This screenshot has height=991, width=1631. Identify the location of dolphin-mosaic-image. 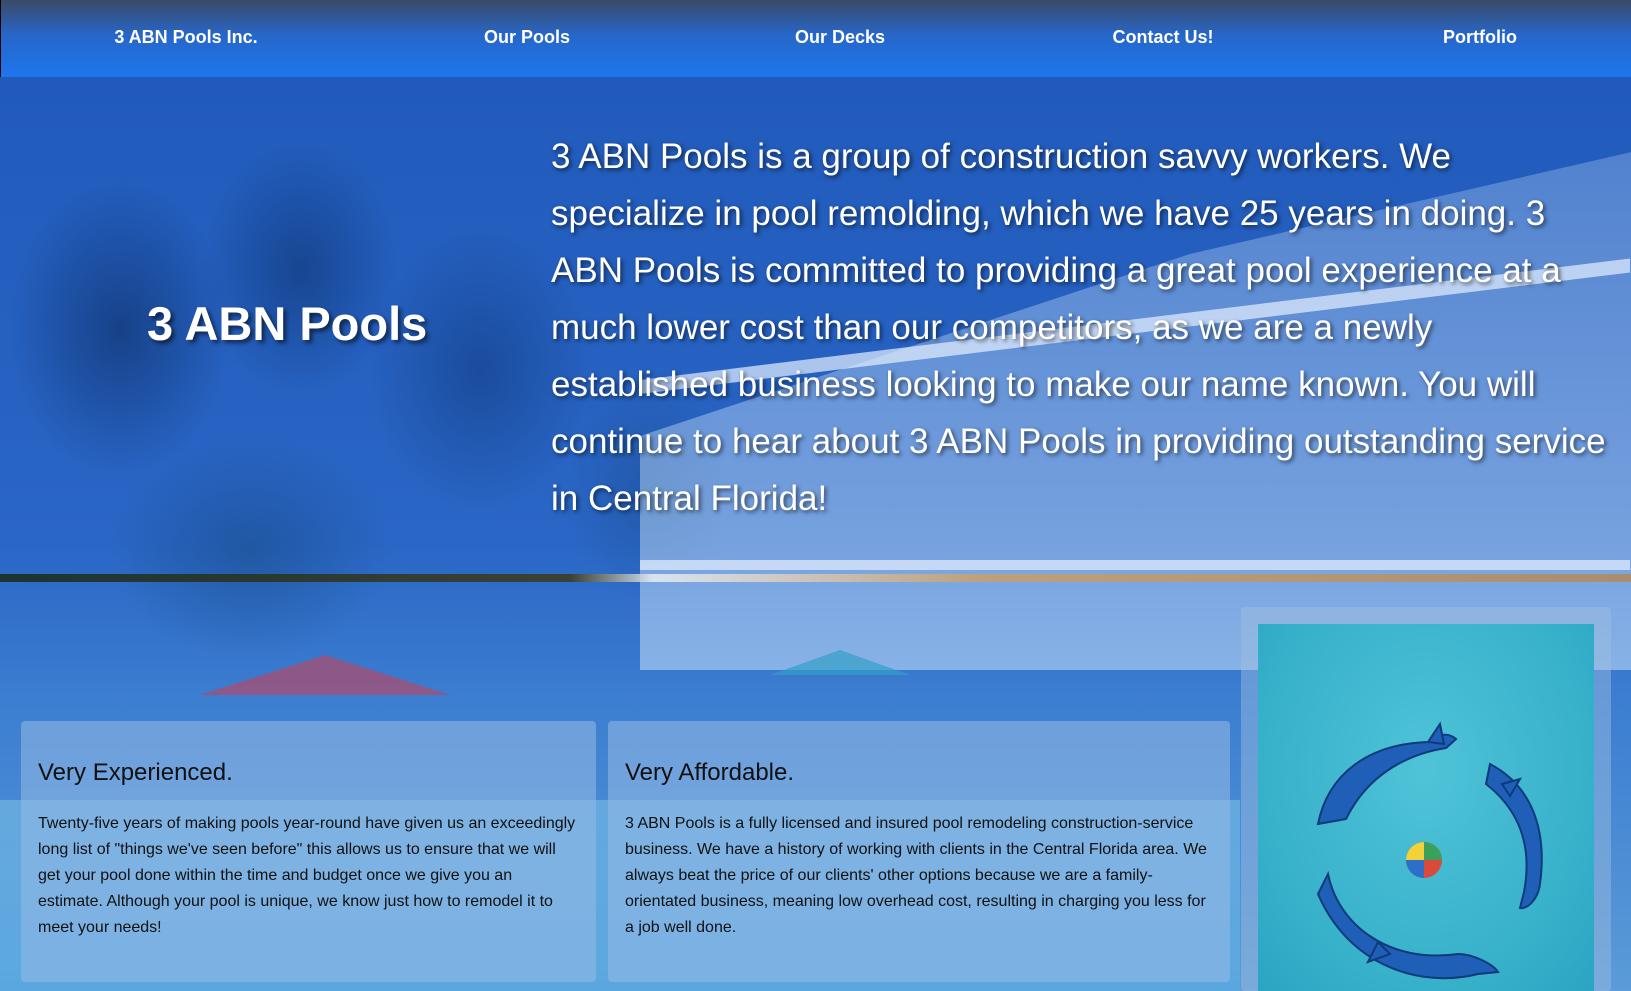
(1426, 807).